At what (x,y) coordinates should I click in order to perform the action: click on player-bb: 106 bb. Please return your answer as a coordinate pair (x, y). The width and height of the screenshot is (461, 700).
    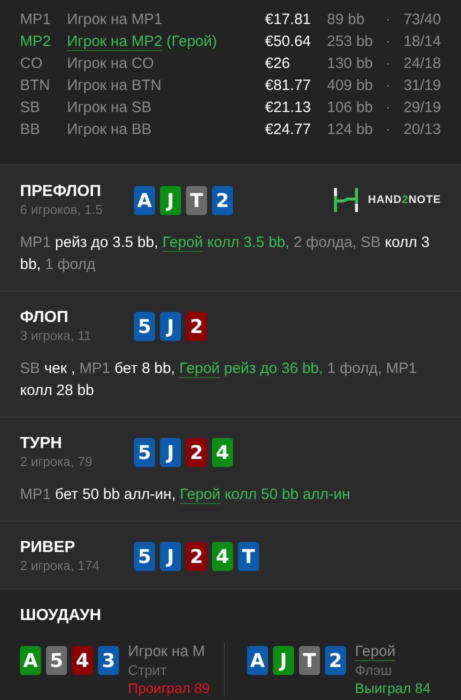
    Looking at the image, I should click on (350, 107).